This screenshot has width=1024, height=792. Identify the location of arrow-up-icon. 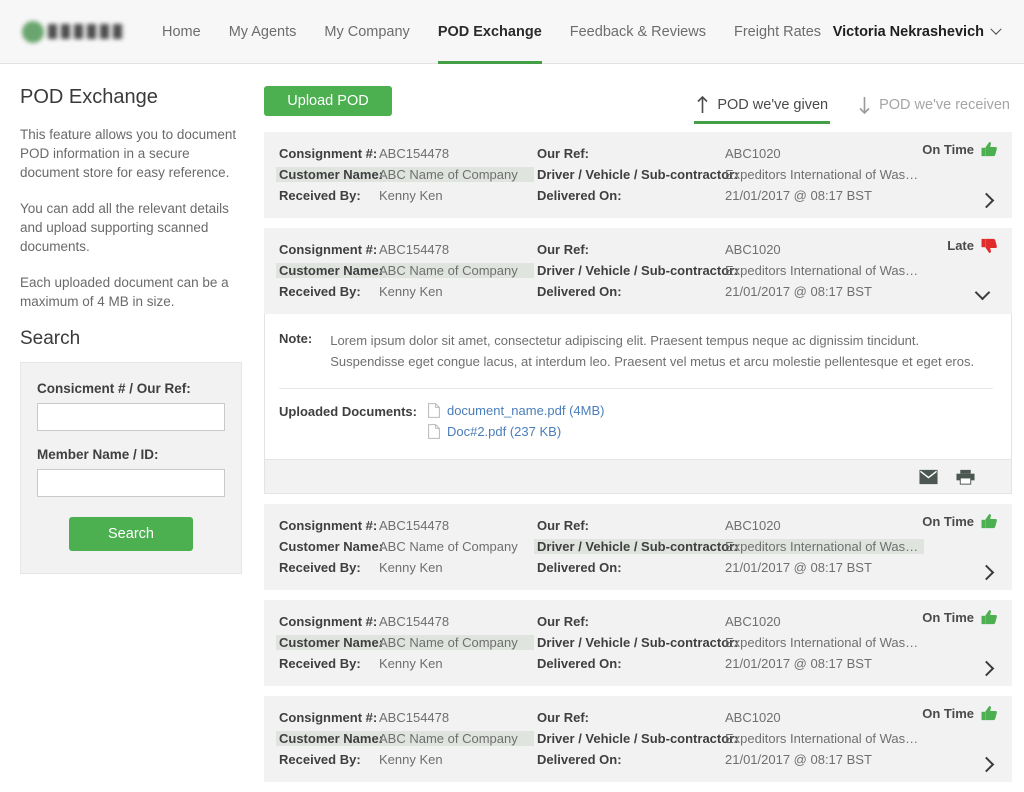
(702, 104).